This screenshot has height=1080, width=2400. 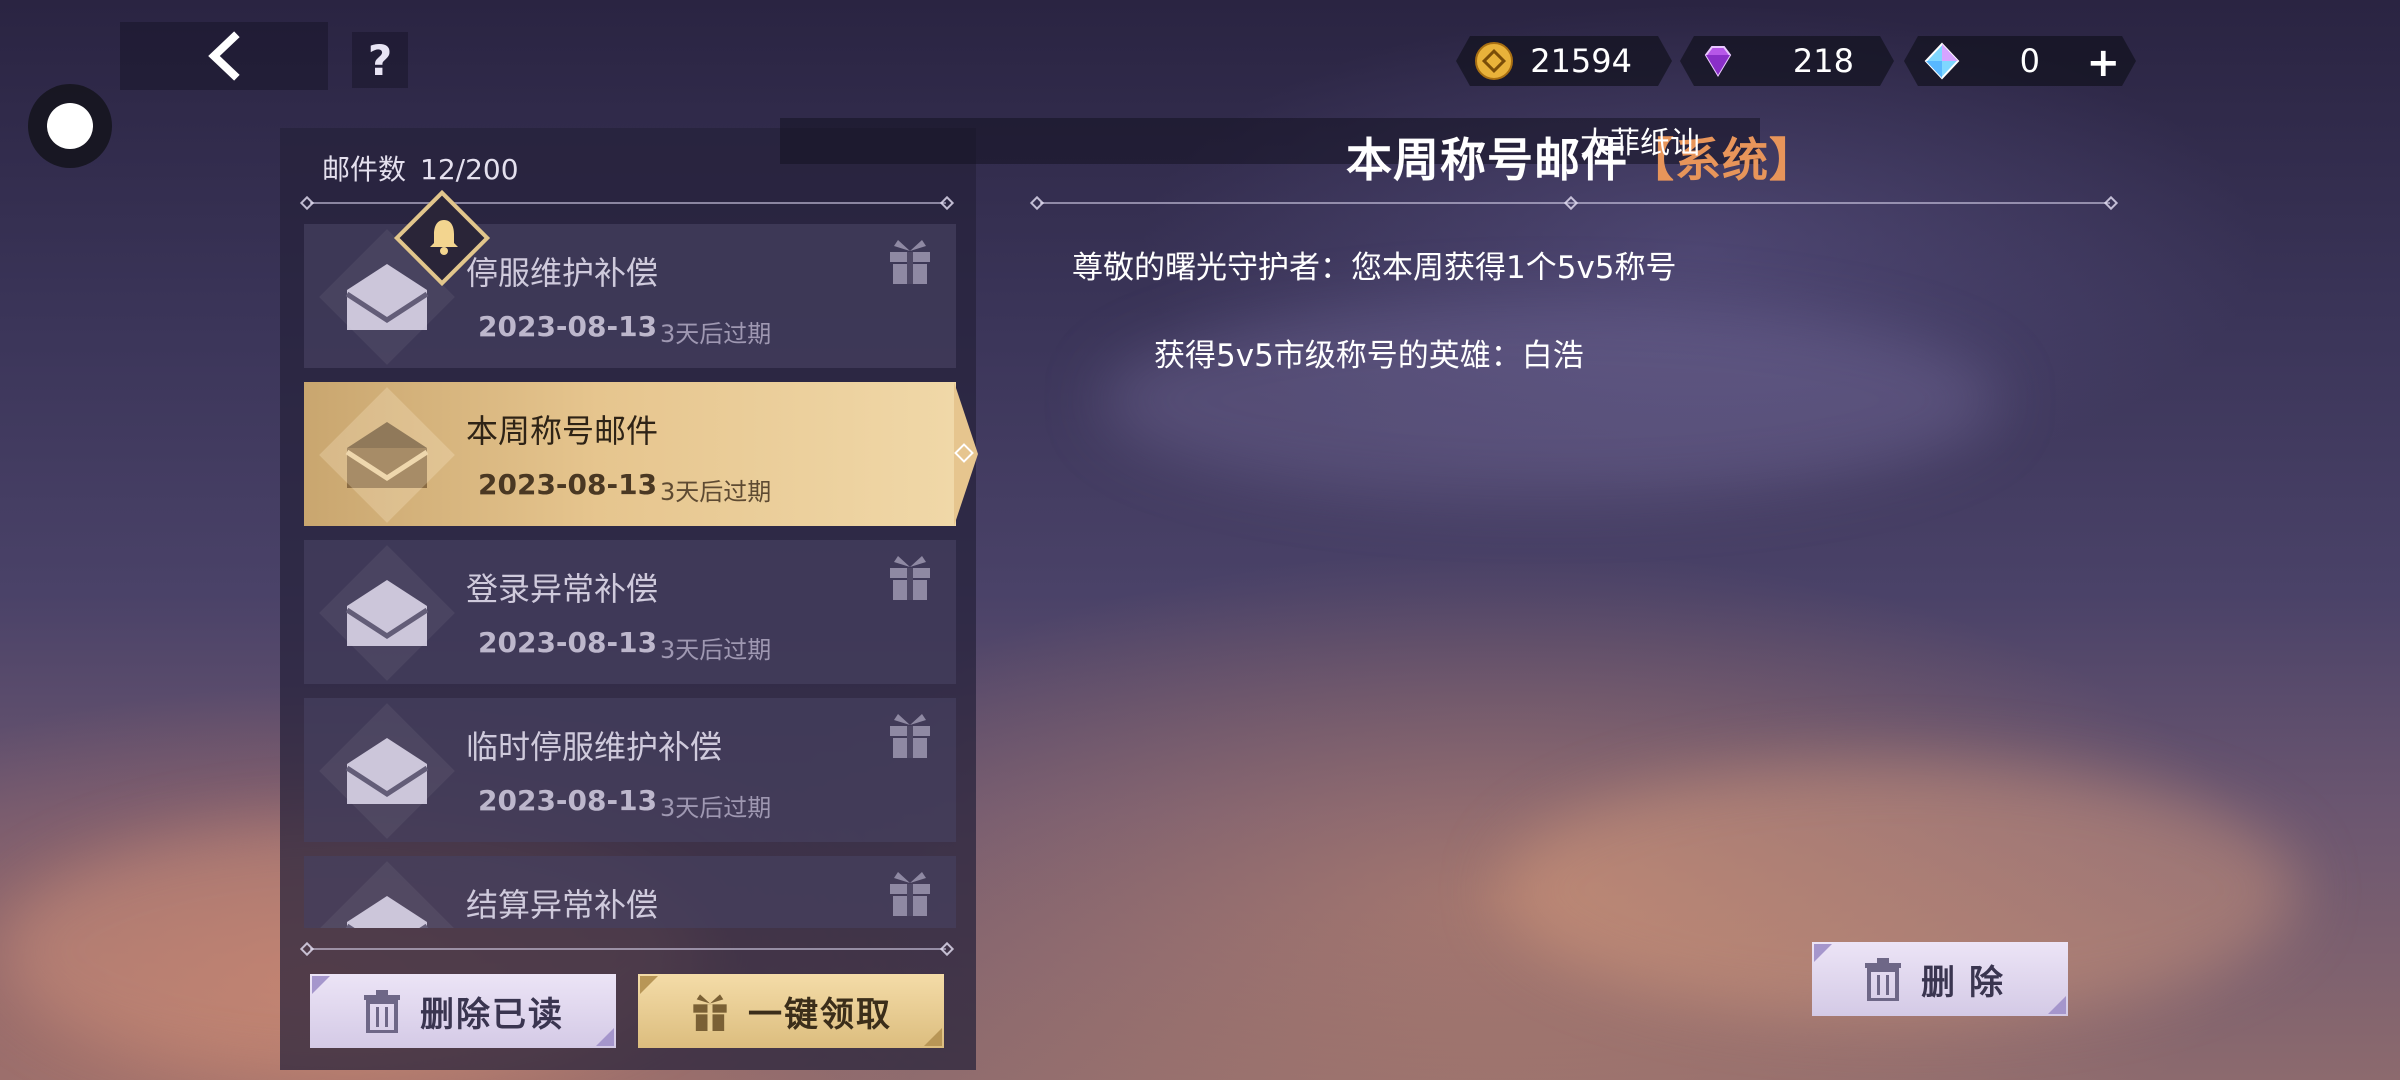 I want to click on selected-indicator, so click(x=966, y=454).